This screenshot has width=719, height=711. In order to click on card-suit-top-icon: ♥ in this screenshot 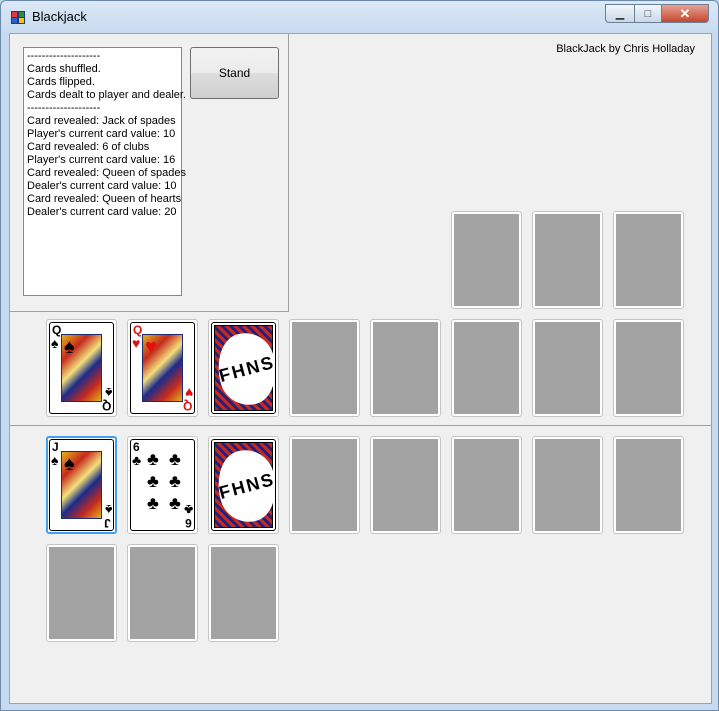, I will do `click(136, 343)`.